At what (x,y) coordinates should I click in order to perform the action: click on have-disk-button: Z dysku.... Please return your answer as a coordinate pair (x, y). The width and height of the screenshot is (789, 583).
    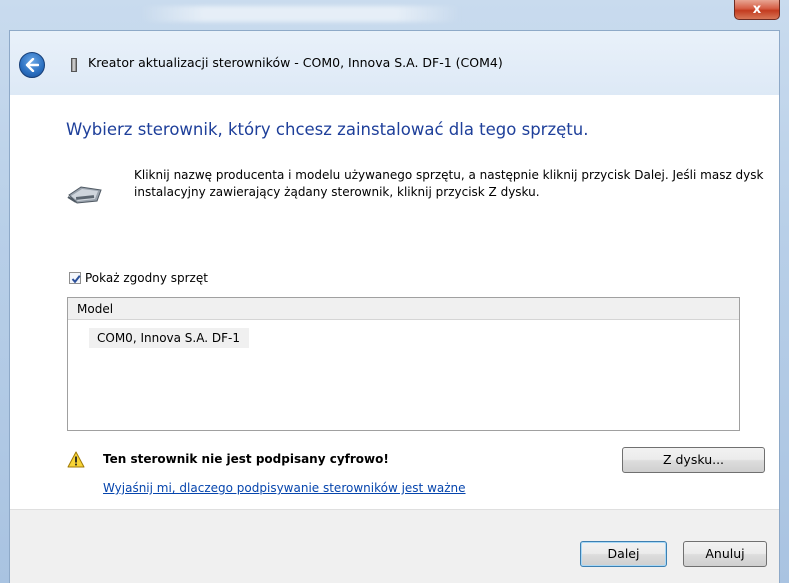
    Looking at the image, I should click on (693, 460).